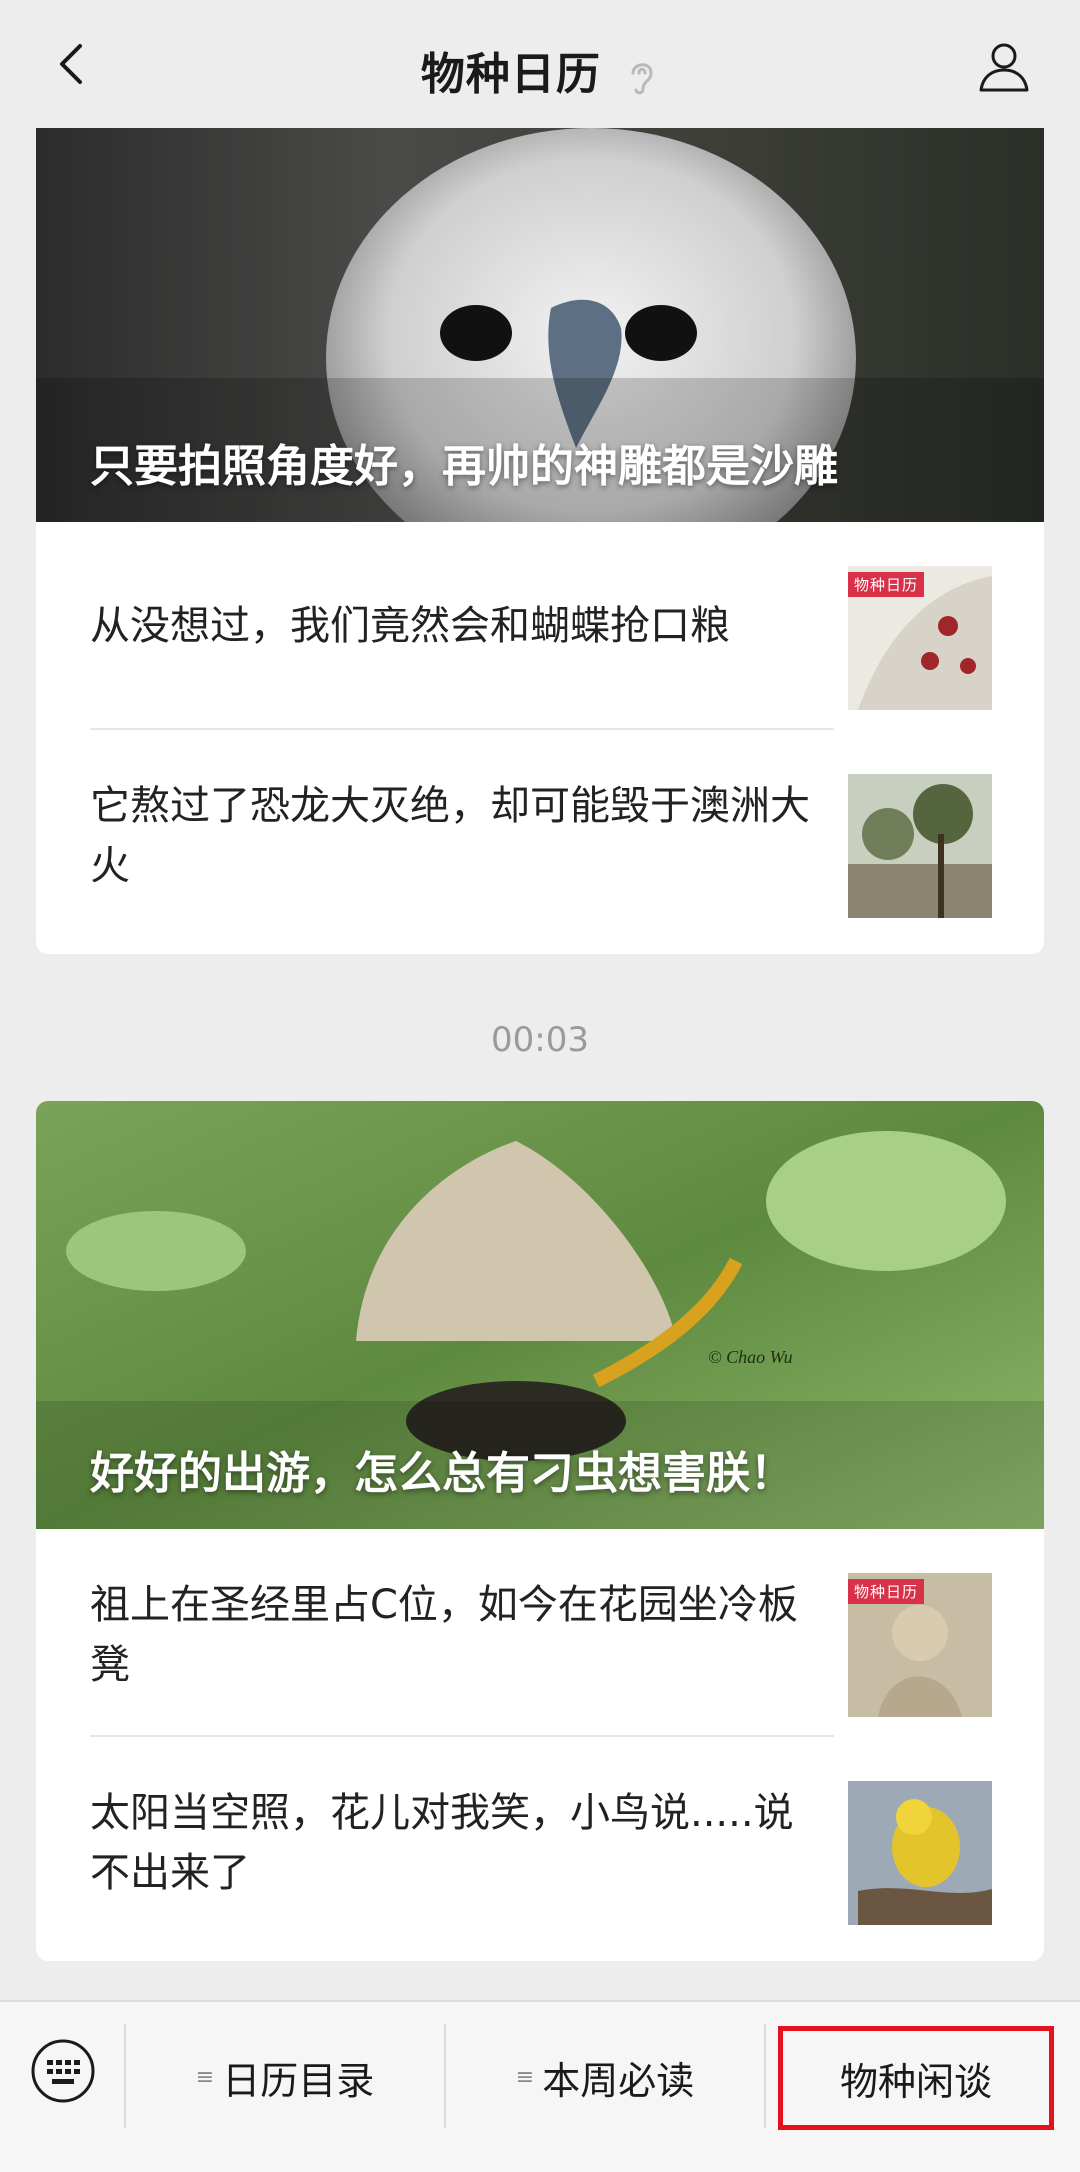 This screenshot has height=2172, width=1080. I want to click on top-bar: 物种日历, so click(540, 64).